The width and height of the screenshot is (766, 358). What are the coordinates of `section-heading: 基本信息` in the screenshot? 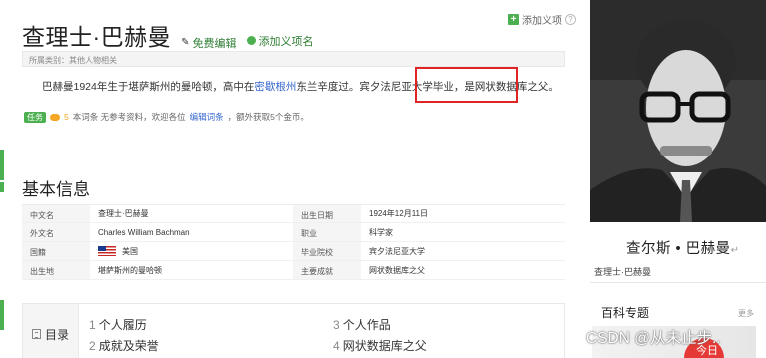 It's located at (56, 189).